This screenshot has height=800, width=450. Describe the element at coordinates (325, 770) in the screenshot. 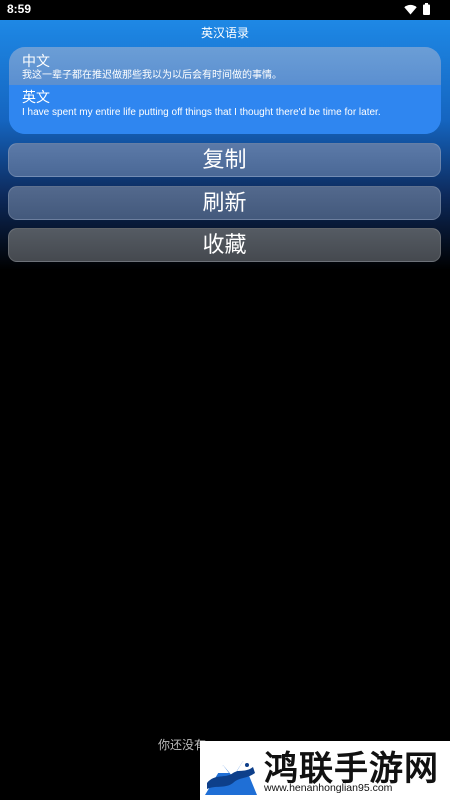

I see `watermark-banner: 鸿联手游网 www.henanhonglian95.com` at that location.